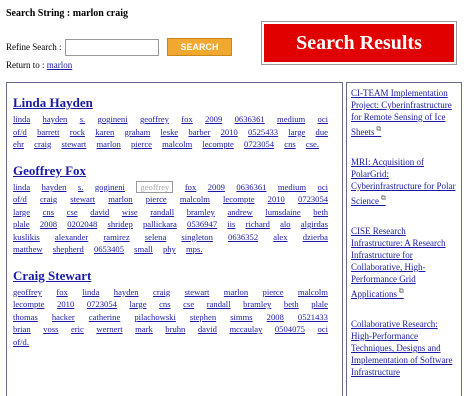  What do you see at coordinates (155, 317) in the screenshot?
I see `tag-link: pilachowski` at bounding box center [155, 317].